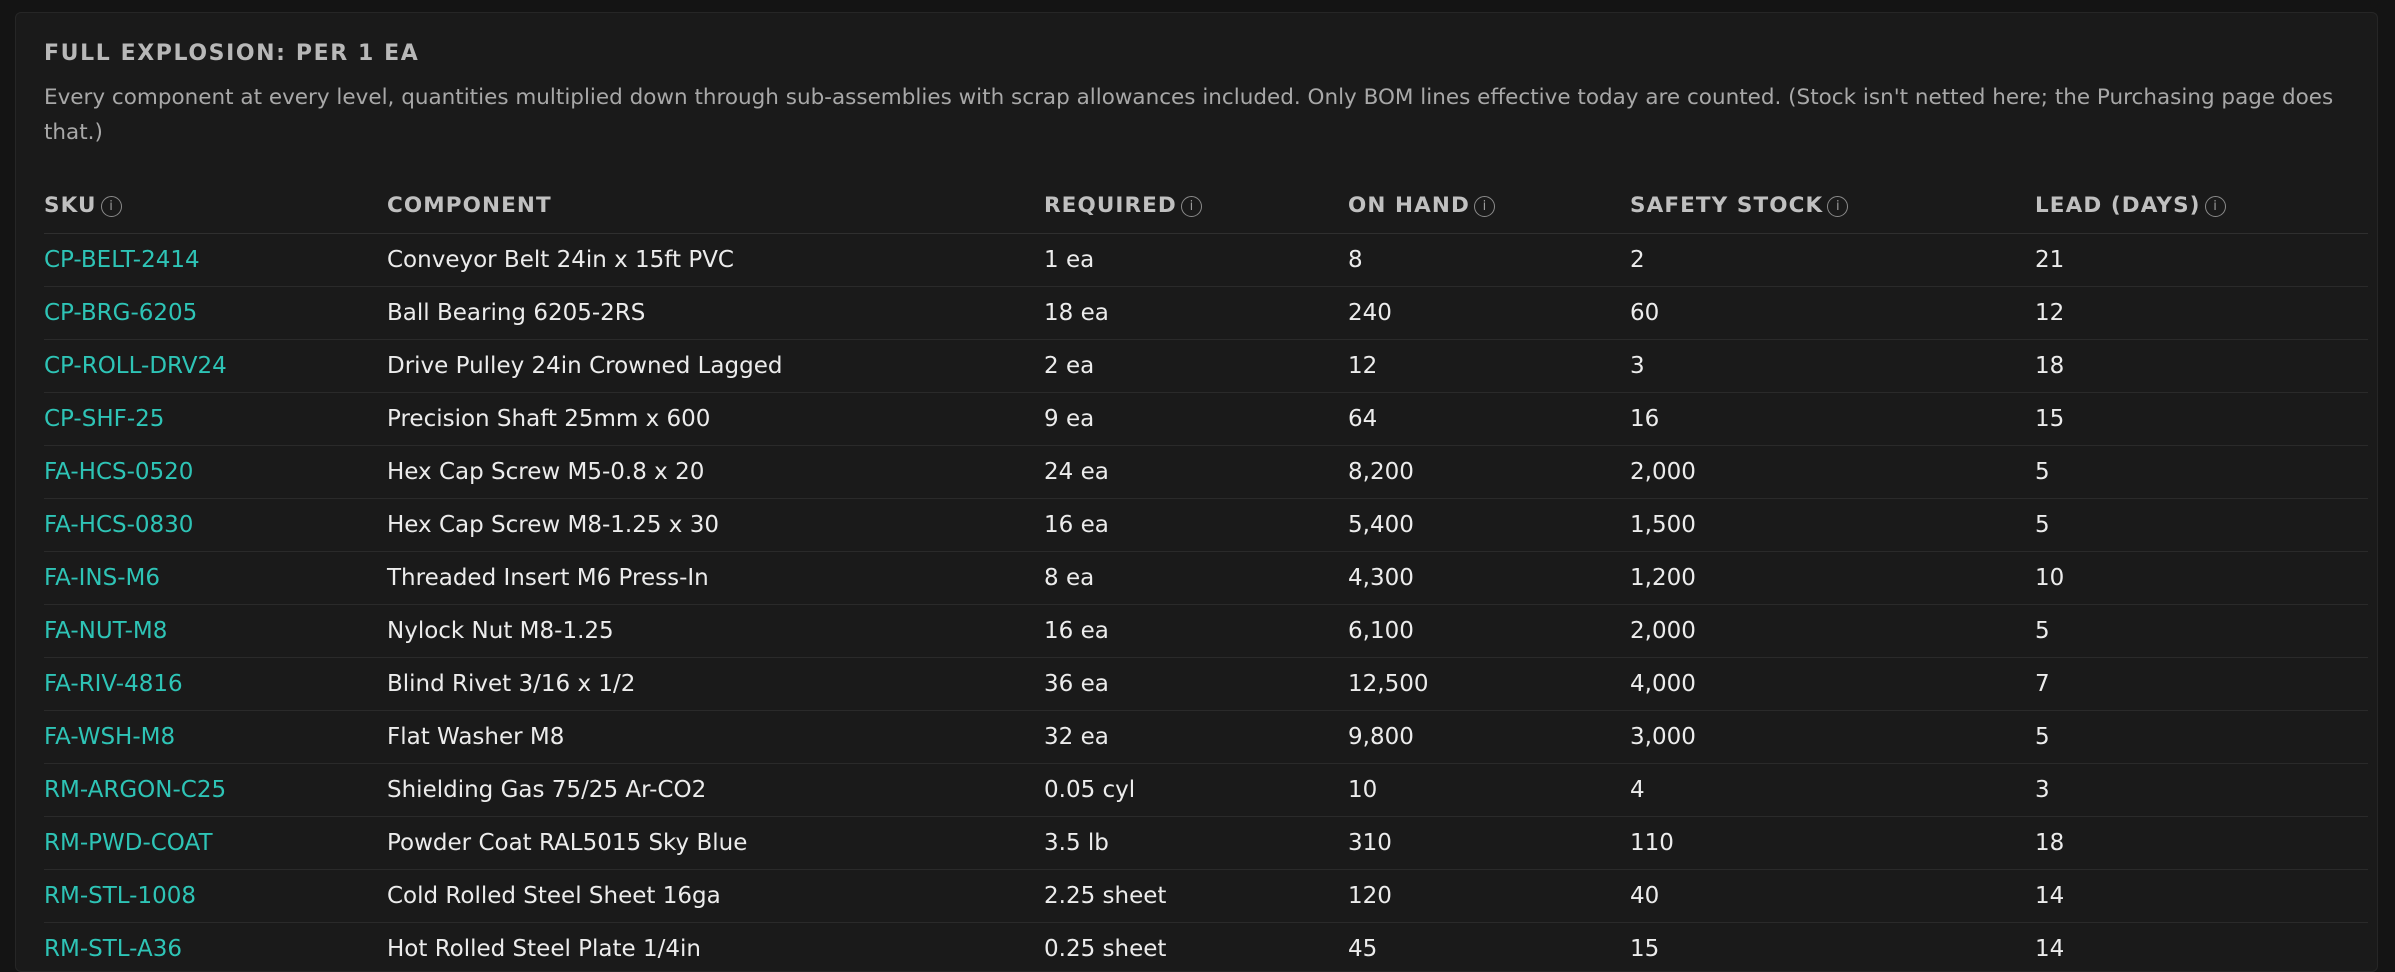 The image size is (2395, 972). Describe the element at coordinates (135, 366) in the screenshot. I see `sku-link: CP-ROLL-DRV24` at that location.